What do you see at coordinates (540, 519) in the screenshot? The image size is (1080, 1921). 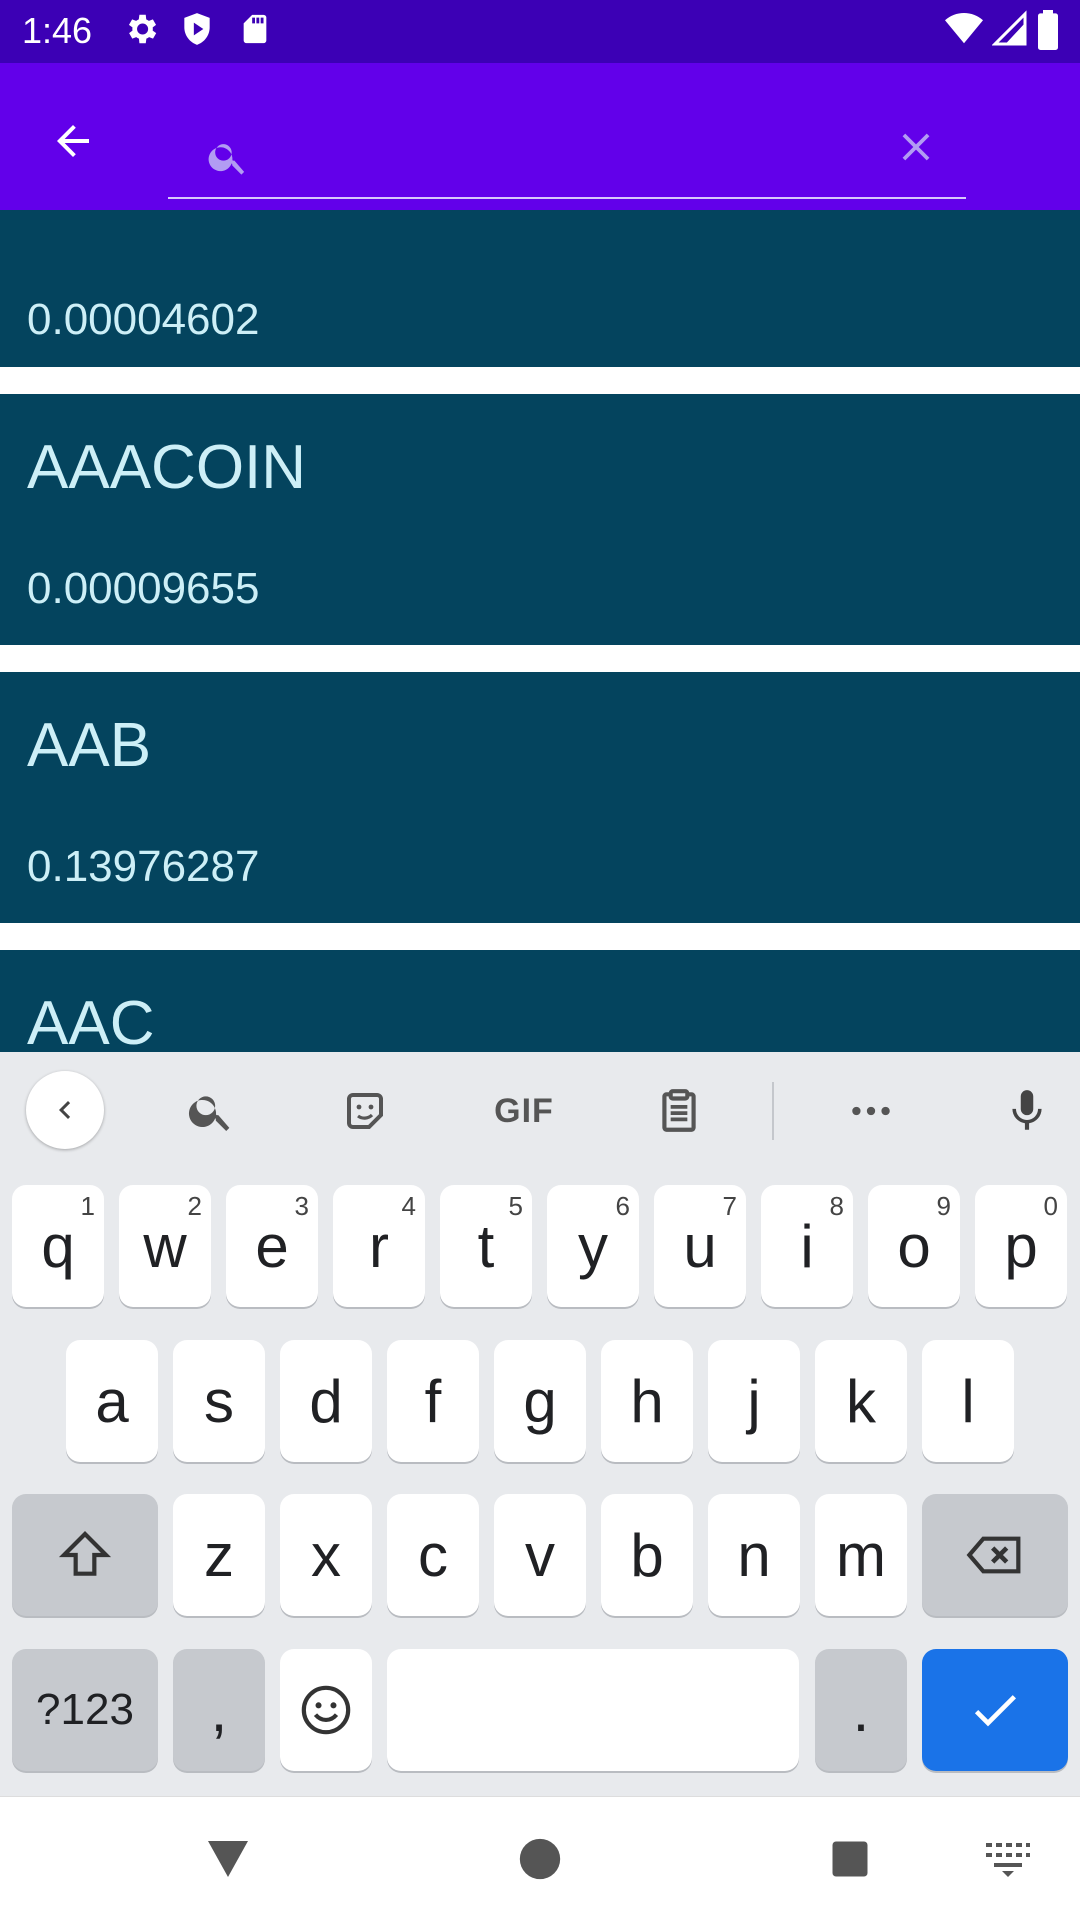 I see `coin-card: AAACOIN 0.00009655` at bounding box center [540, 519].